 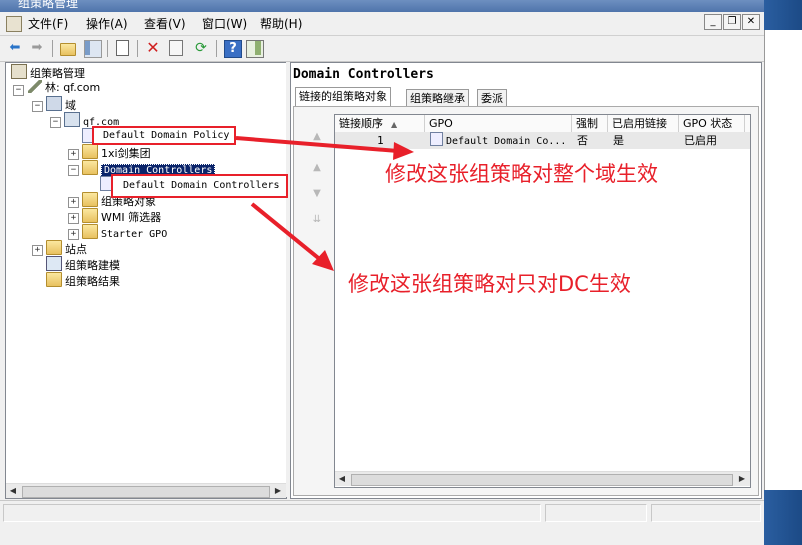 I want to click on menu-action: 操作(A), so click(x=107, y=23).